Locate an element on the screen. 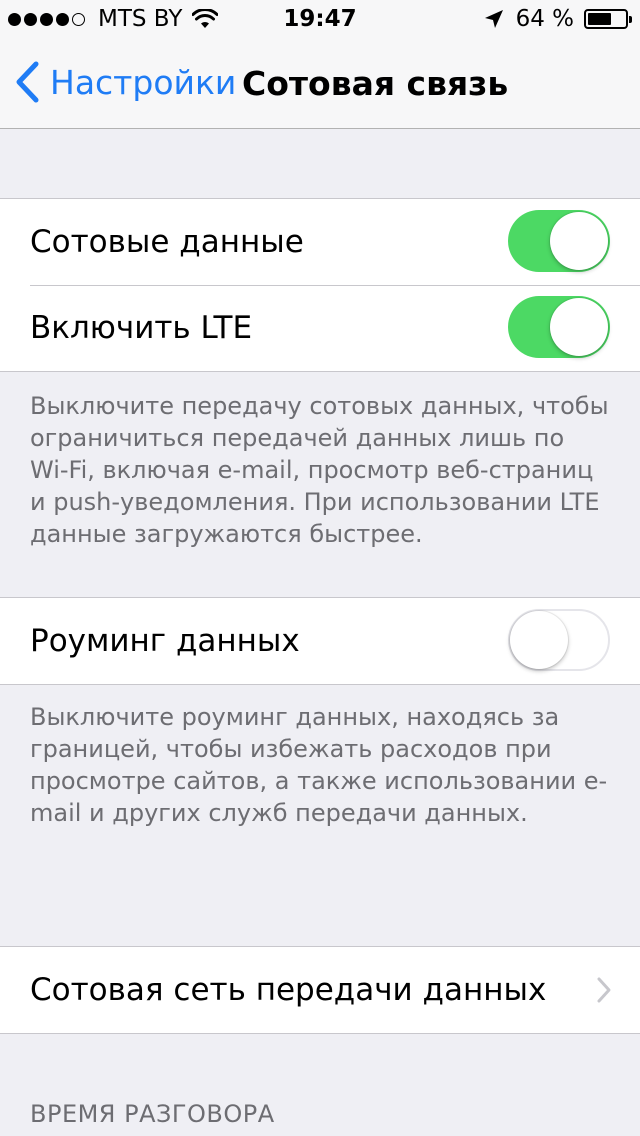 The width and height of the screenshot is (640, 1136). section-header-call-time: ВРЕМЯ РАЗГОВОРА is located at coordinates (152, 1114).